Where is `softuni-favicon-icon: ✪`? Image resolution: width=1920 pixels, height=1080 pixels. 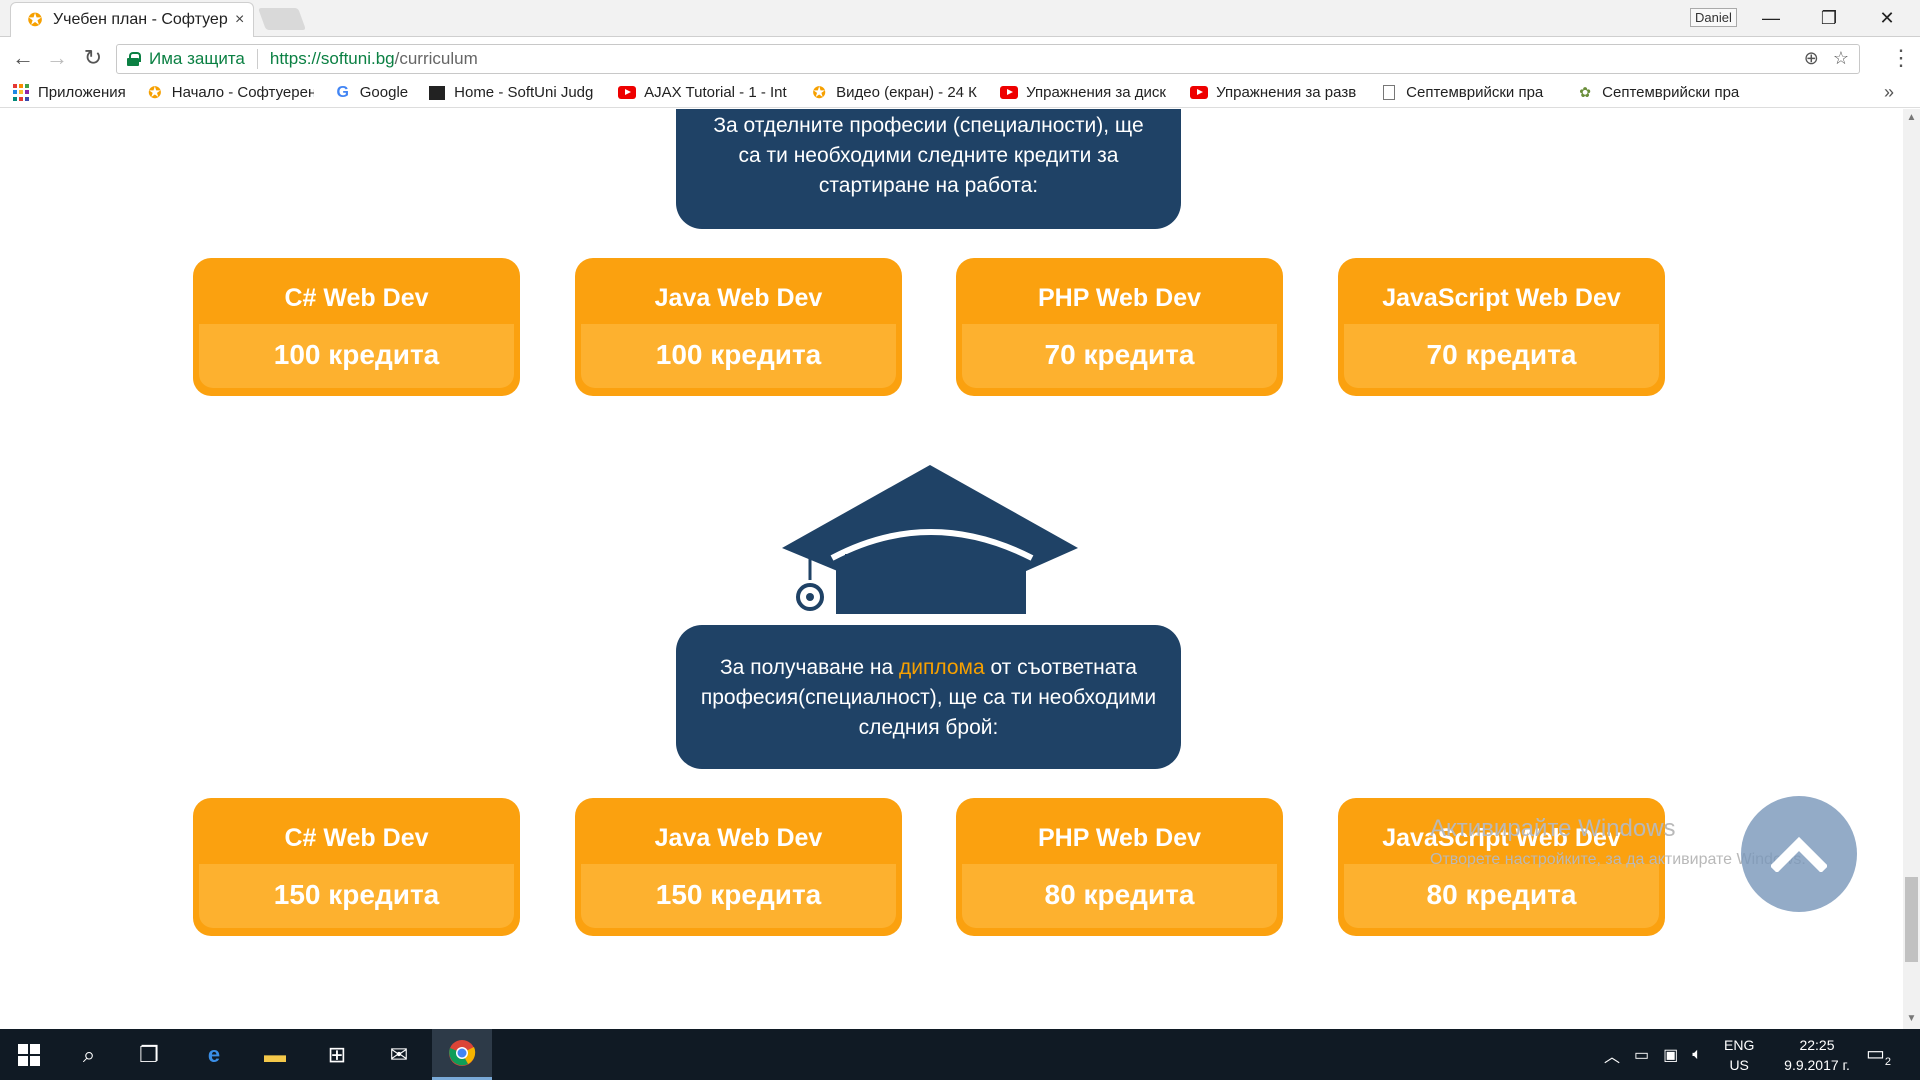 softuni-favicon-icon: ✪ is located at coordinates (35, 20).